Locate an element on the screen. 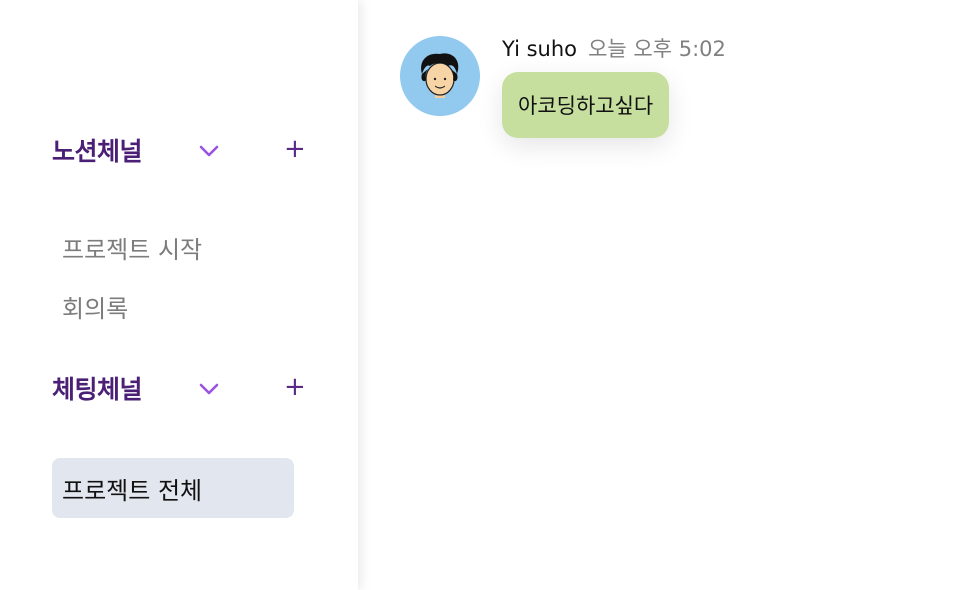 Image resolution: width=978 pixels, height=590 pixels. user-avatar-icon is located at coordinates (440, 76).